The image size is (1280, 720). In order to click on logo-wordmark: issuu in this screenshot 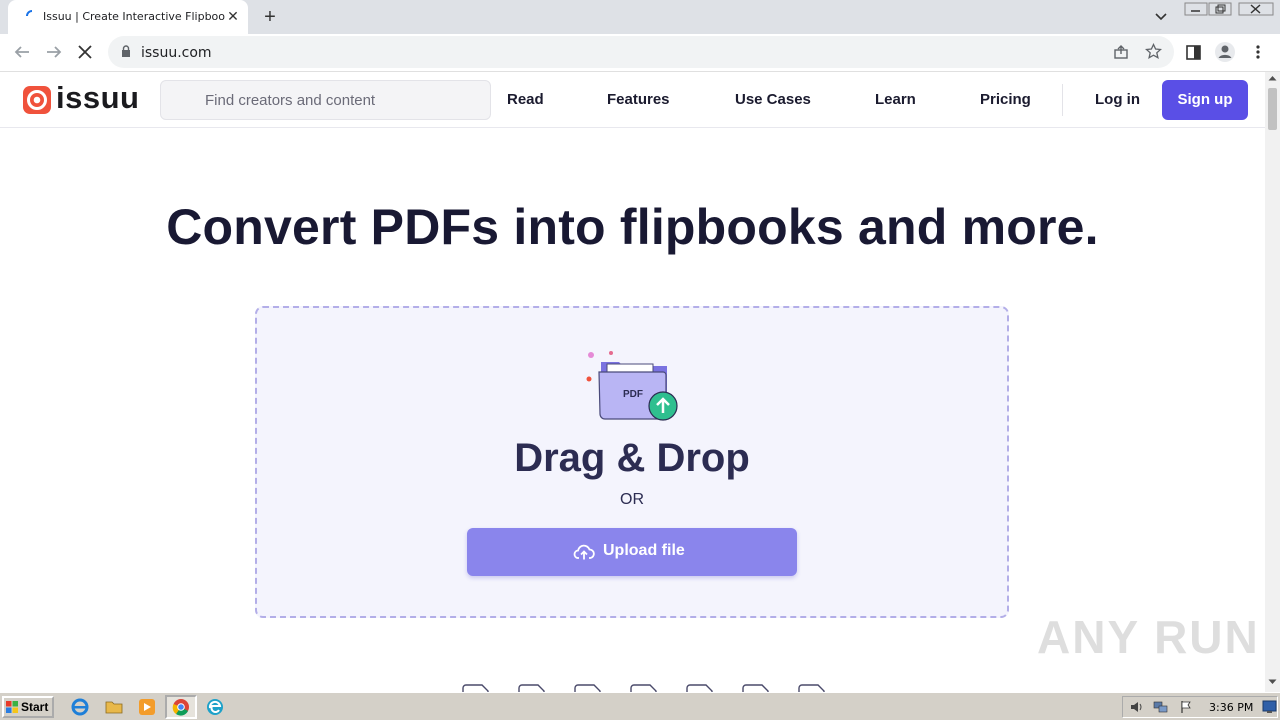, I will do `click(97, 98)`.